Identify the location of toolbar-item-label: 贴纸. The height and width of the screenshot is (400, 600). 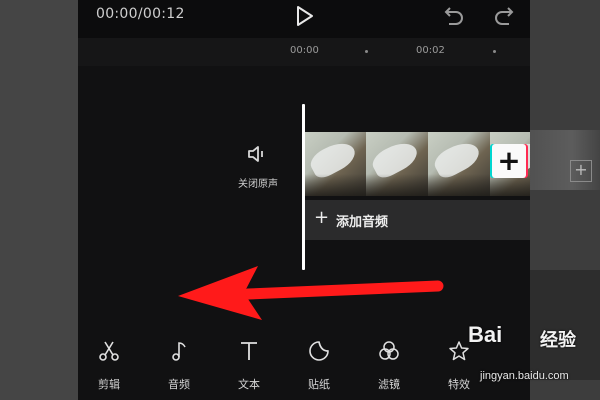
(319, 384).